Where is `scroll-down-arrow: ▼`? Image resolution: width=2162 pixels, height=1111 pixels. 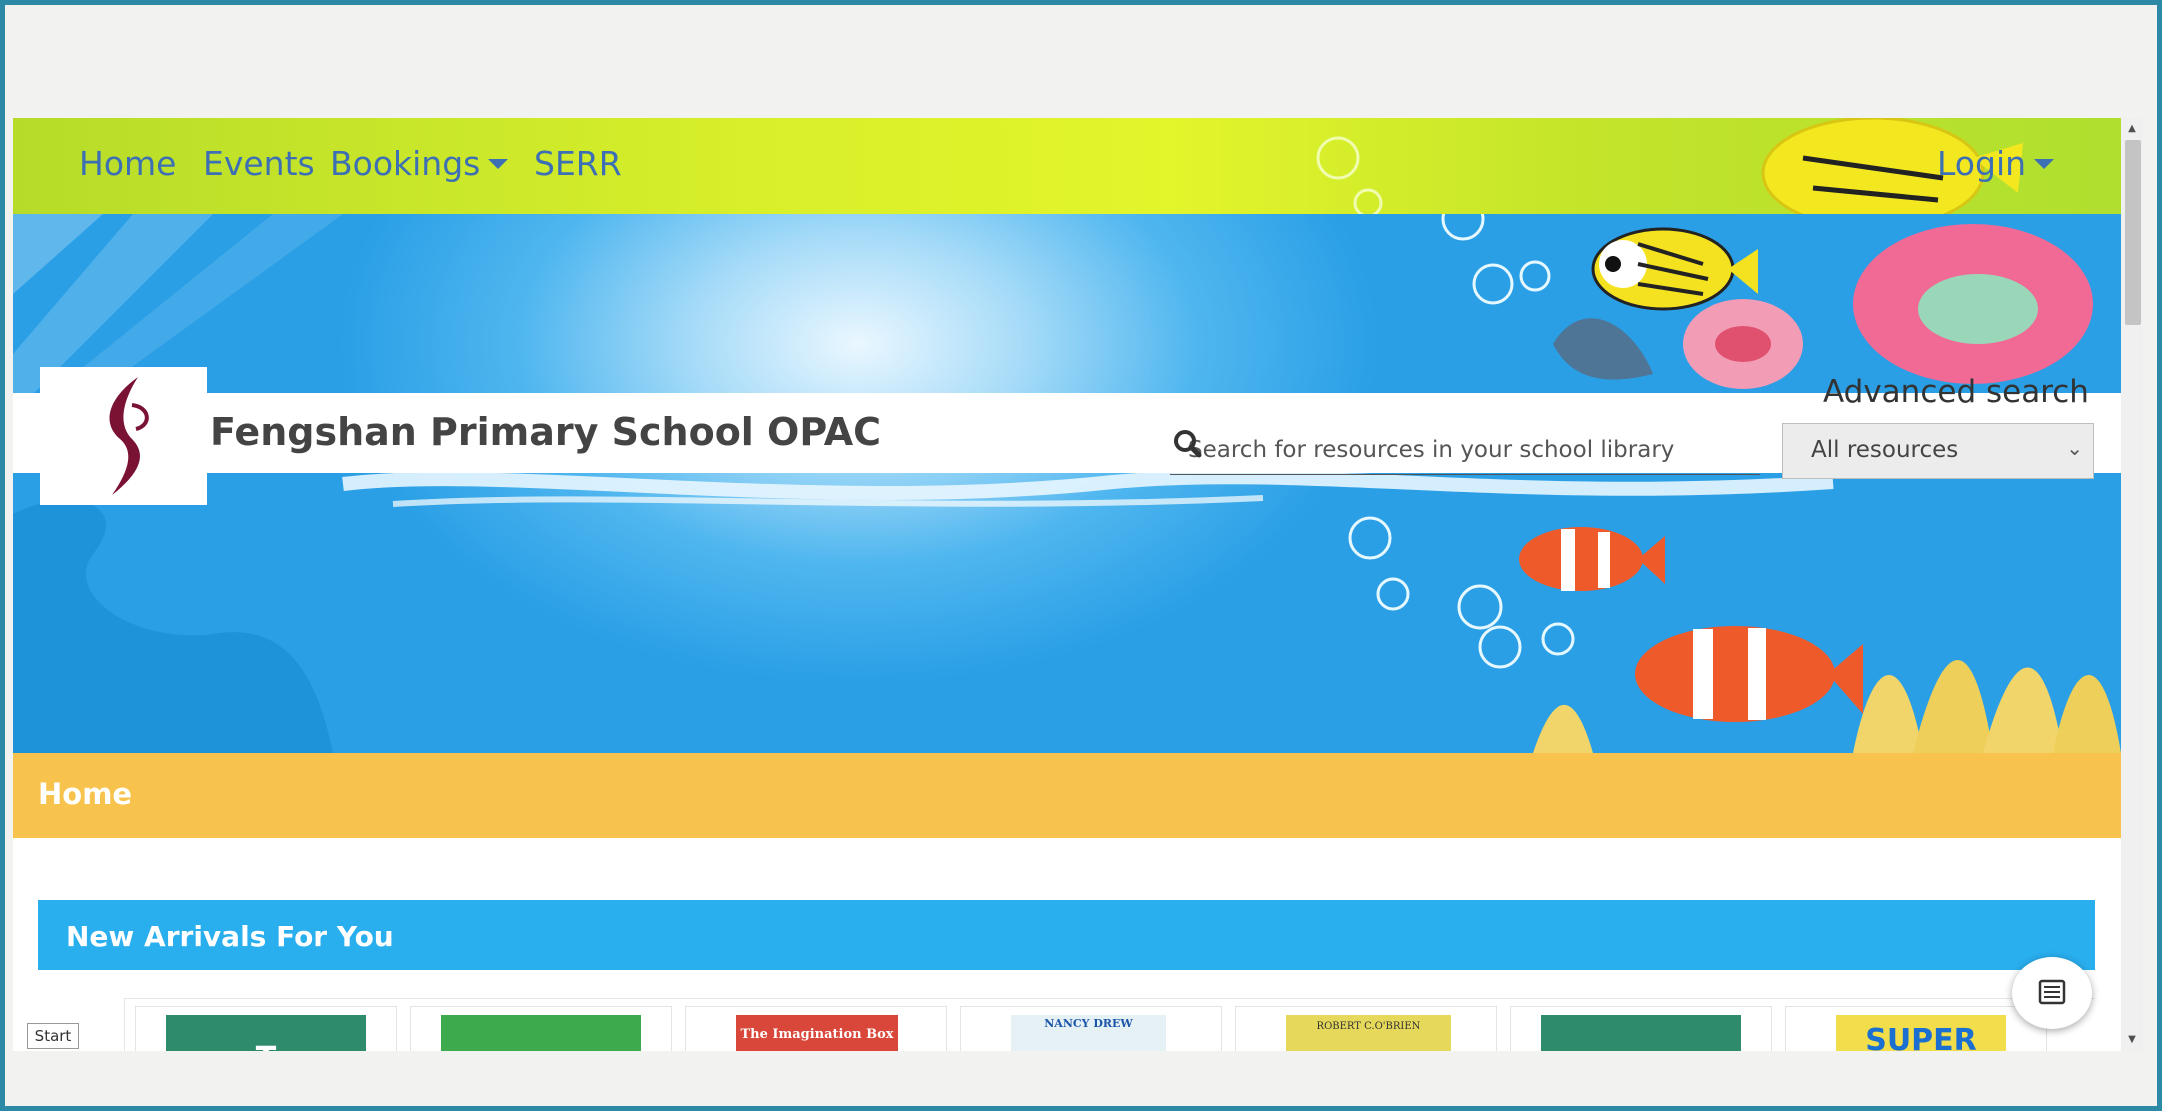 scroll-down-arrow: ▼ is located at coordinates (2132, 1040).